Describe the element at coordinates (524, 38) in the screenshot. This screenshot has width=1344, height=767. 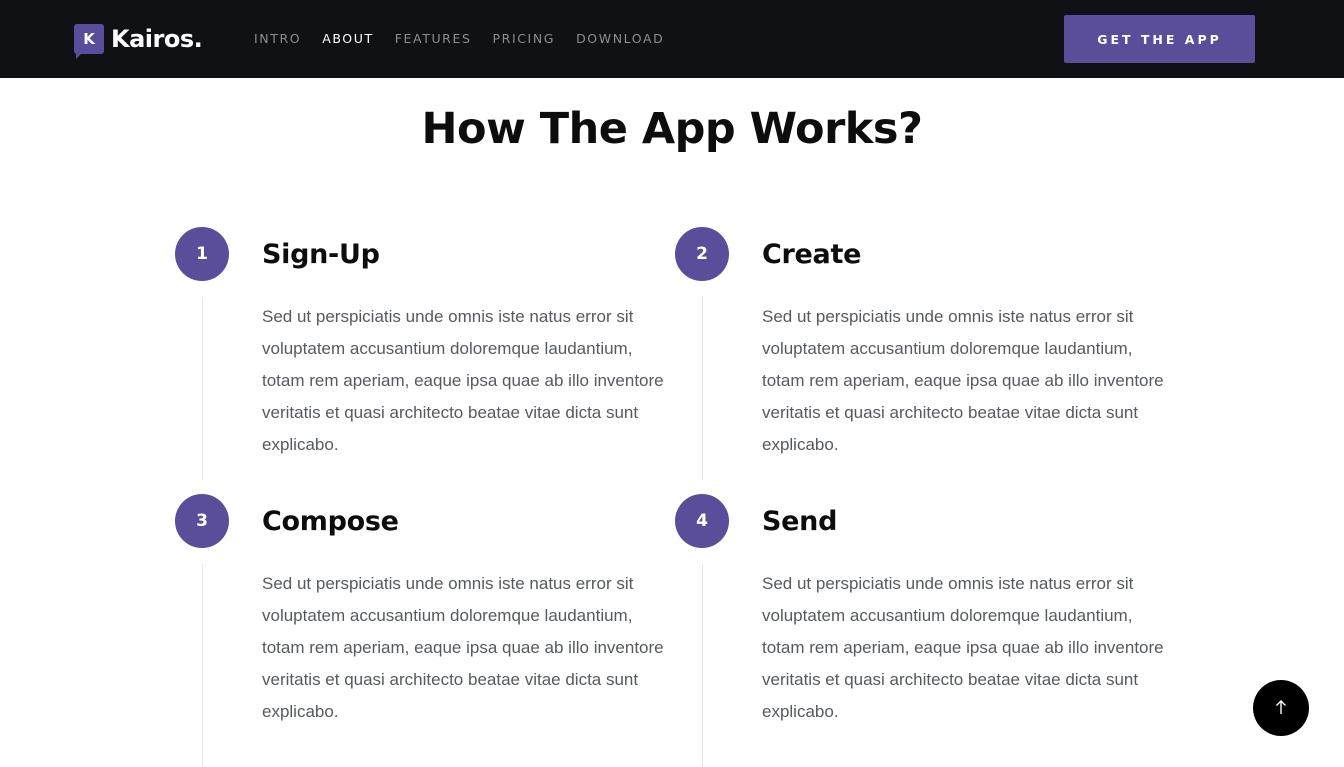
I see `nav-item-pricing: PRICING` at that location.